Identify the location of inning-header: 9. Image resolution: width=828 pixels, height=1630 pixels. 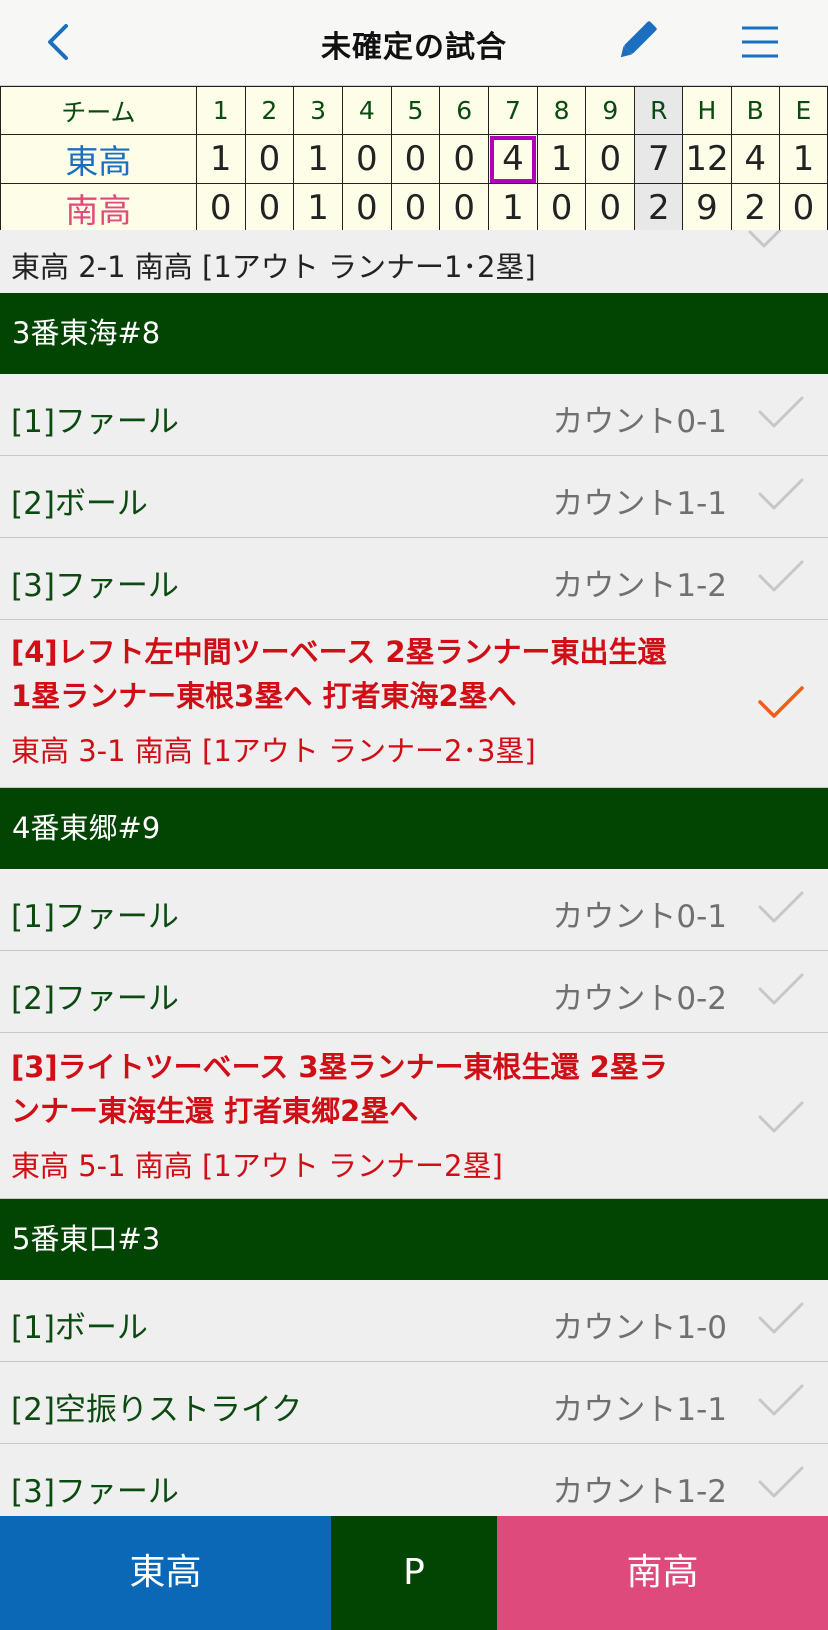
(610, 110).